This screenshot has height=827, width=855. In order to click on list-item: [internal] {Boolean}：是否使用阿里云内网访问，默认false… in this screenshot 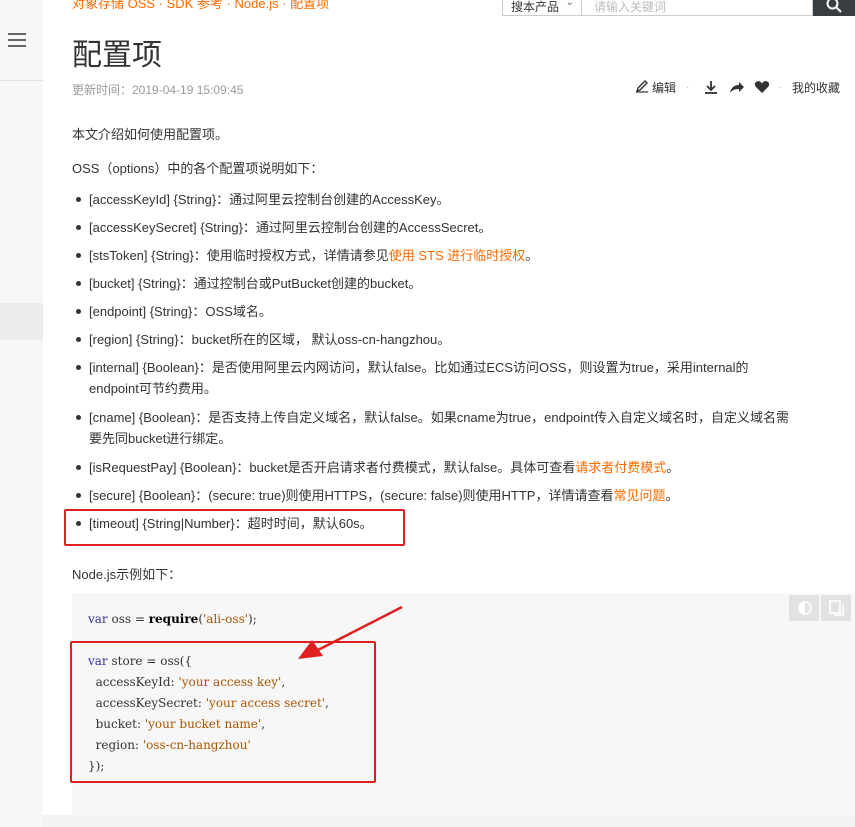, I will do `click(412, 378)`.